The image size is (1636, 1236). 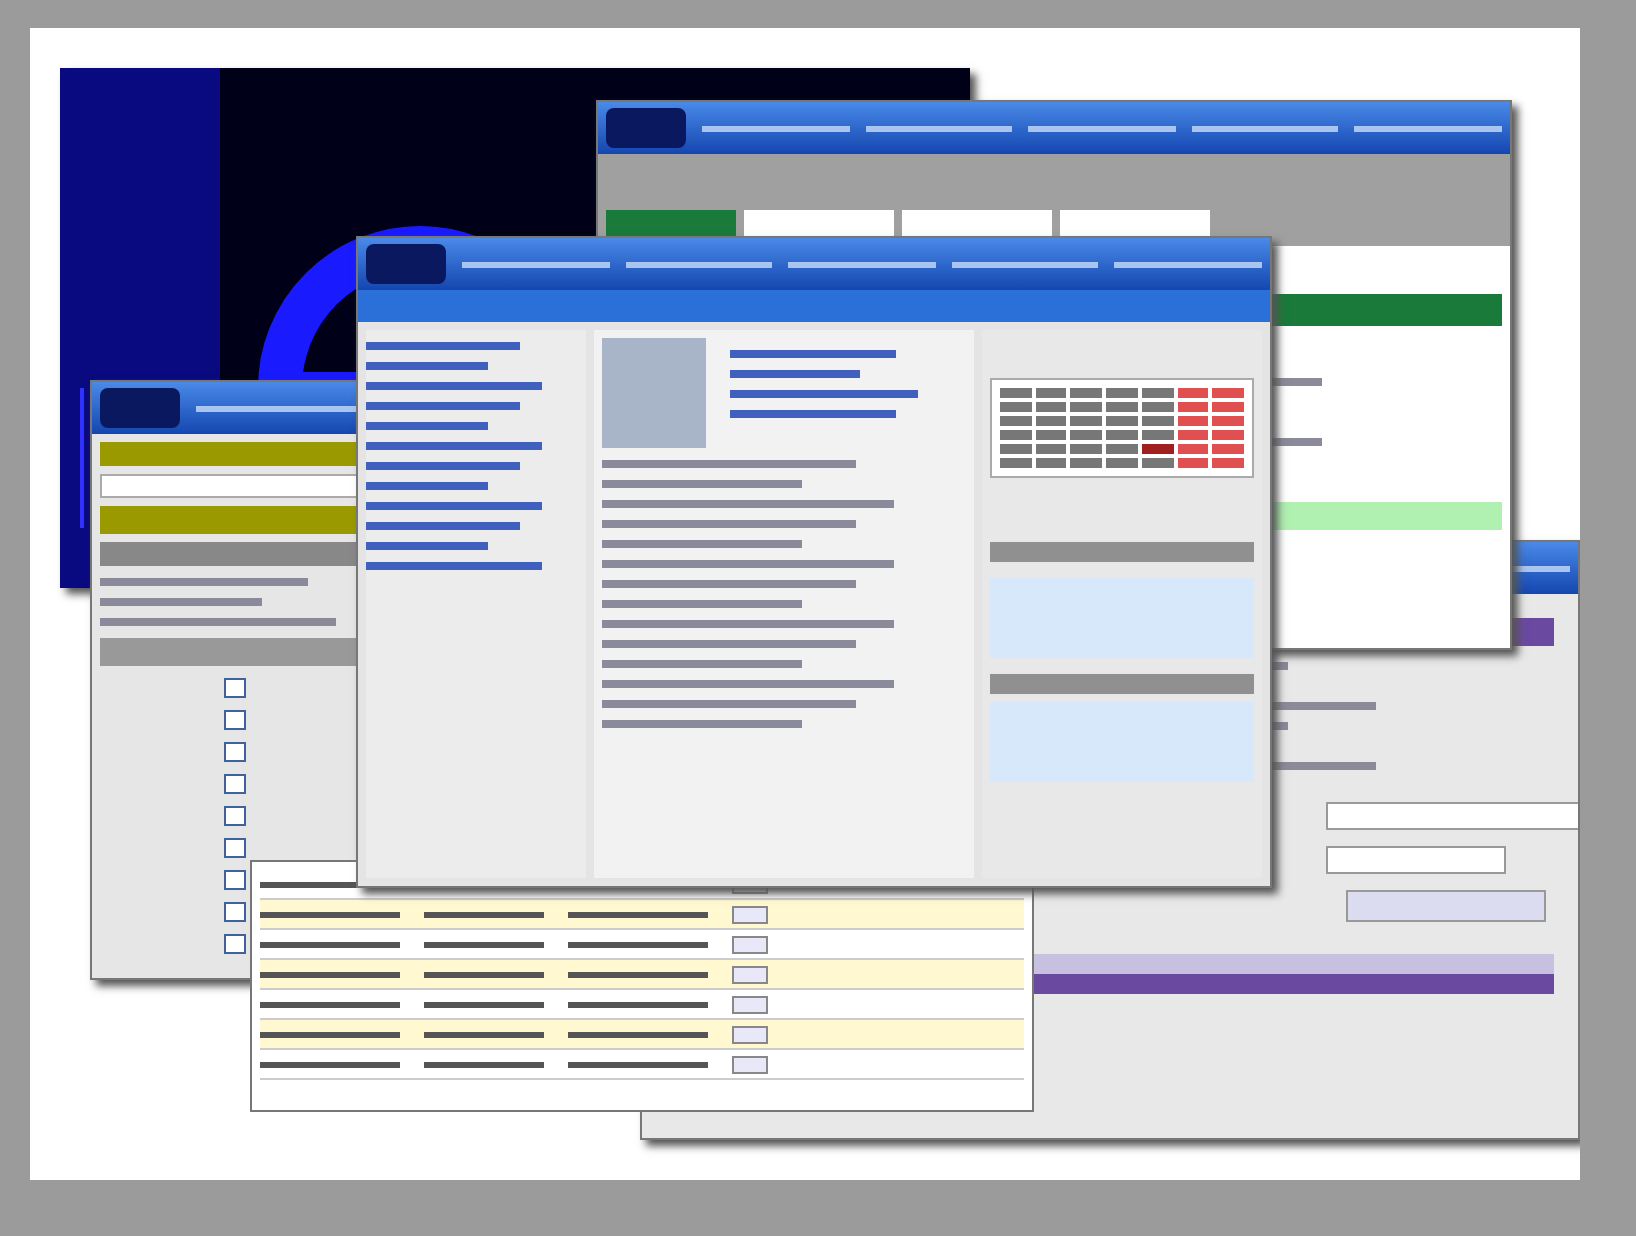 I want to click on stripe-bar, so click(x=82, y=458).